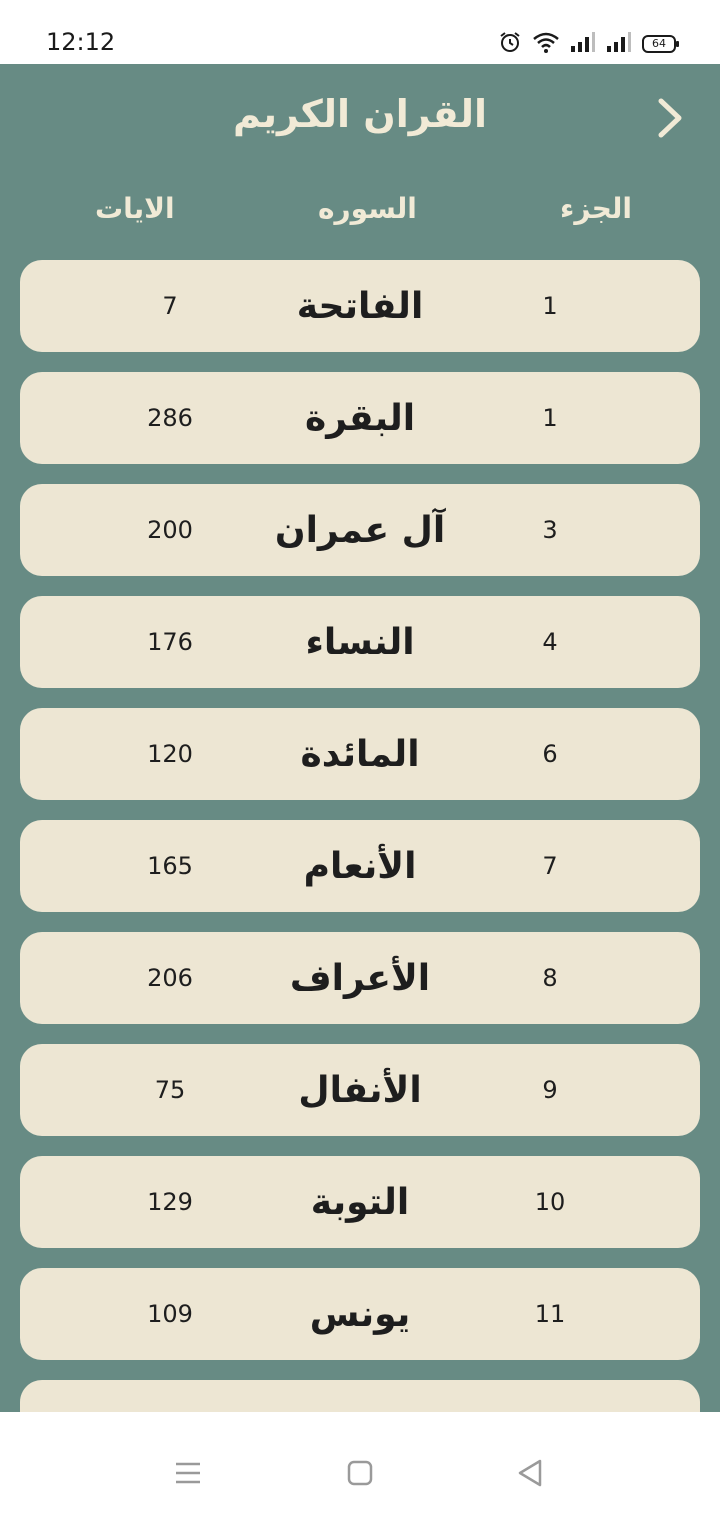 This screenshot has height=1520, width=720. I want to click on status-icons: 64, so click(588, 44).